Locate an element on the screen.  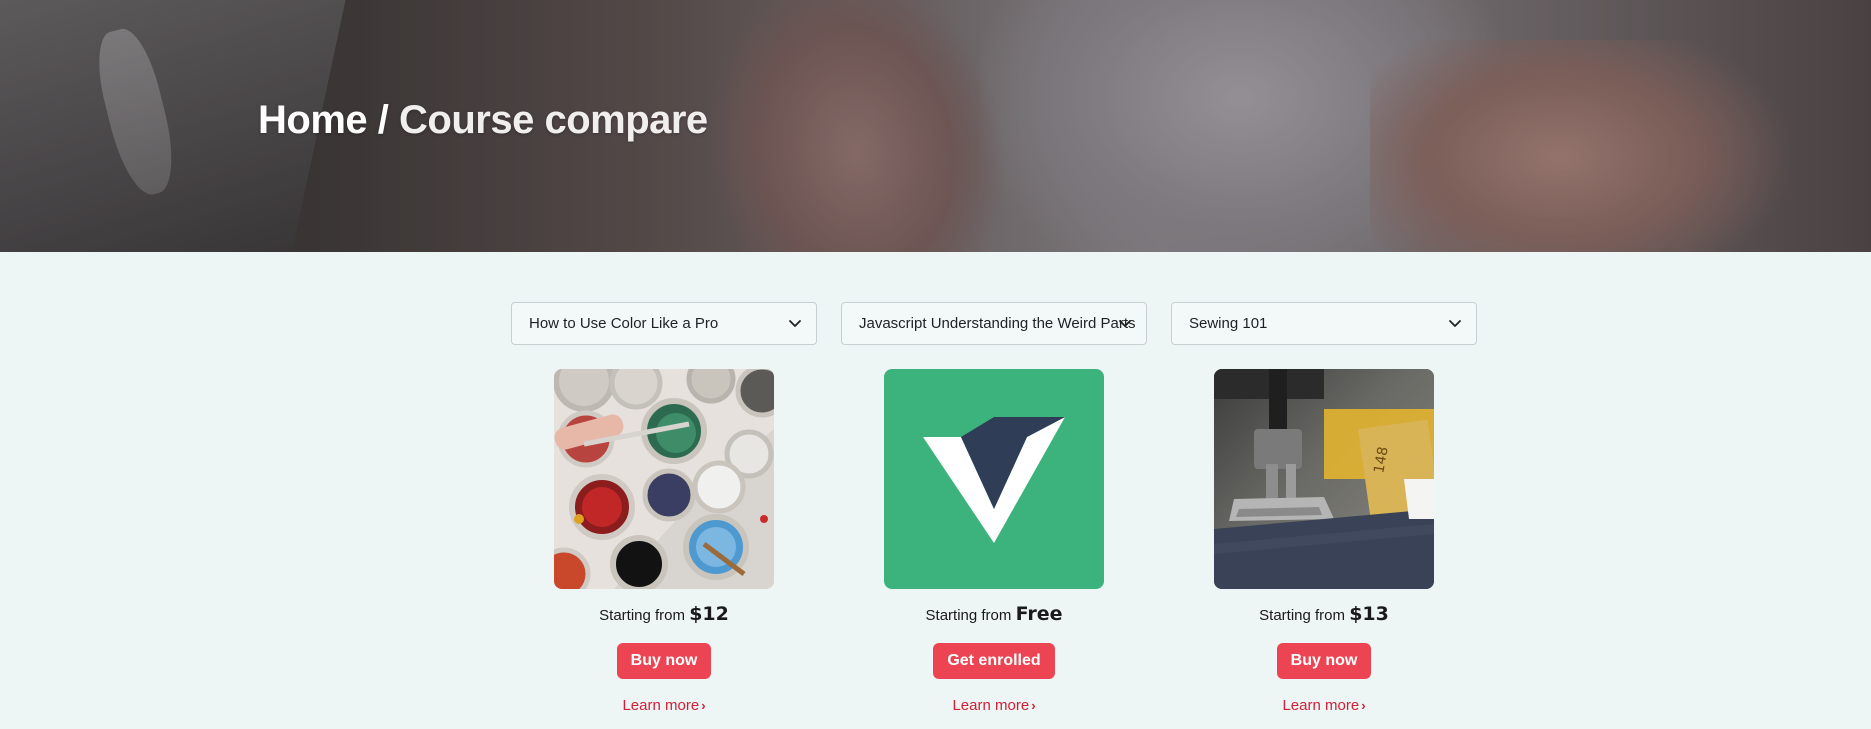
sewing-machine-image: 148 is located at coordinates (1324, 479).